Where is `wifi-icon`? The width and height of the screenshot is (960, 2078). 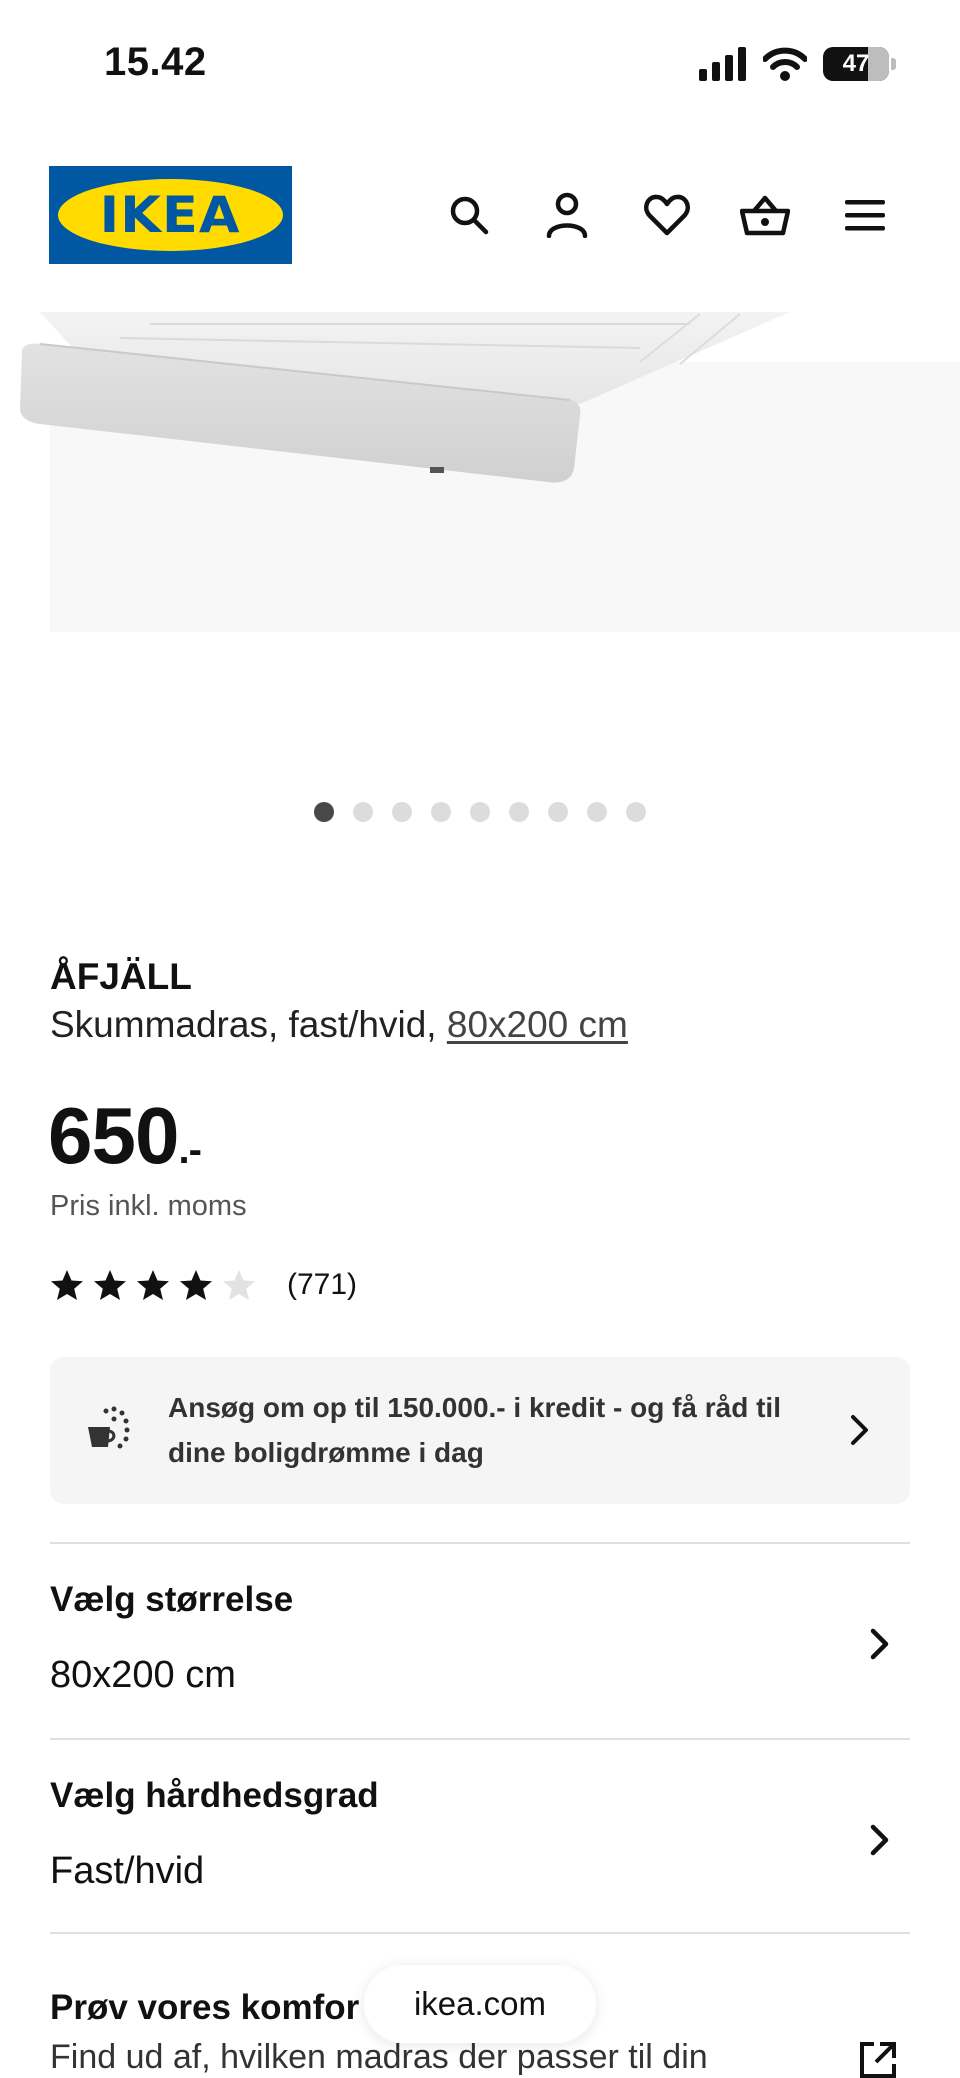 wifi-icon is located at coordinates (785, 64).